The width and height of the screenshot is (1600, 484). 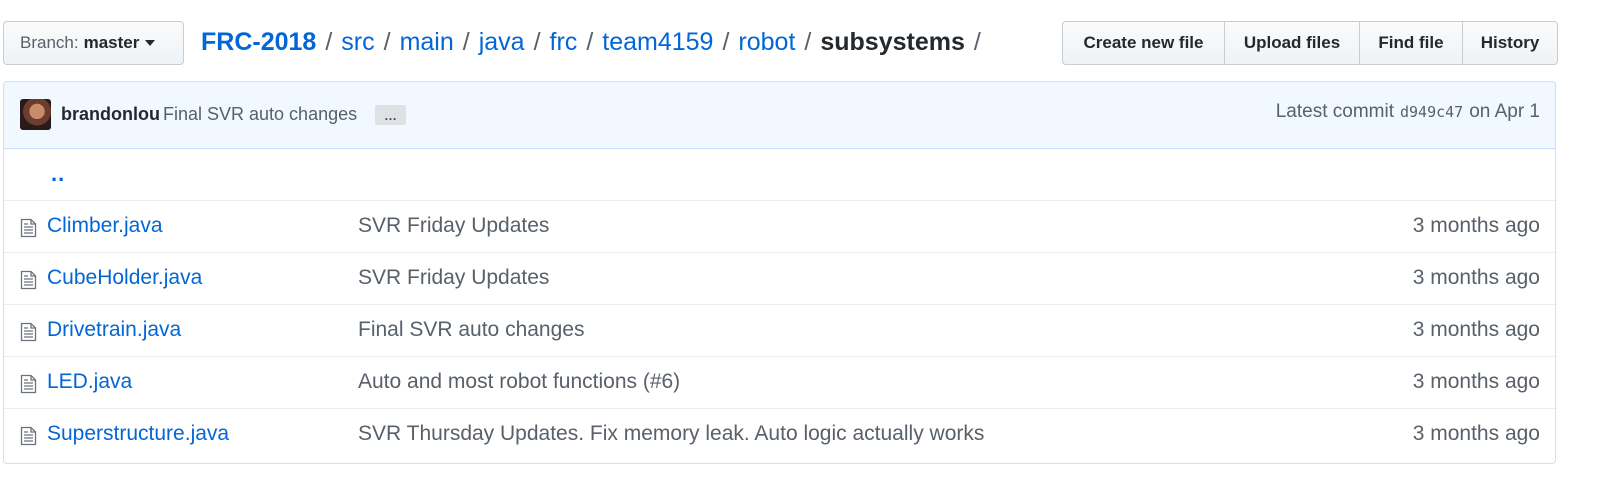 I want to click on parent-directory-link: .., so click(x=58, y=174).